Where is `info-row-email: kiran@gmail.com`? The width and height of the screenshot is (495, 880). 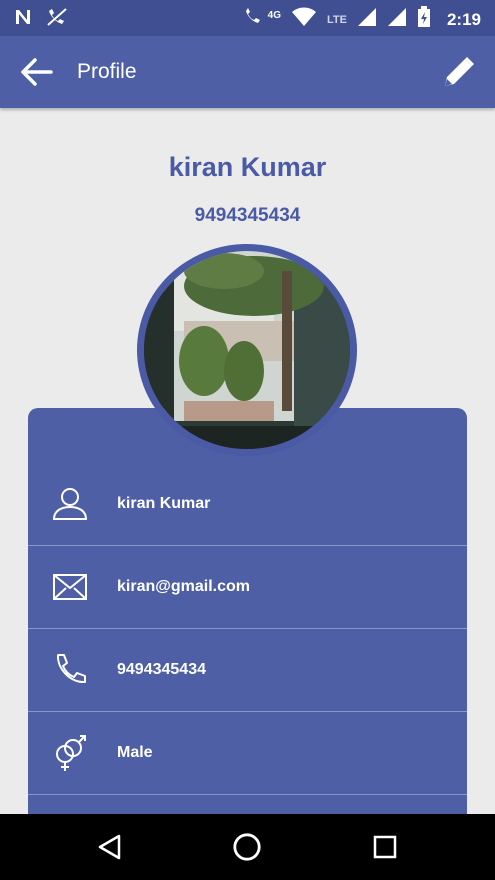 info-row-email: kiran@gmail.com is located at coordinates (247, 587).